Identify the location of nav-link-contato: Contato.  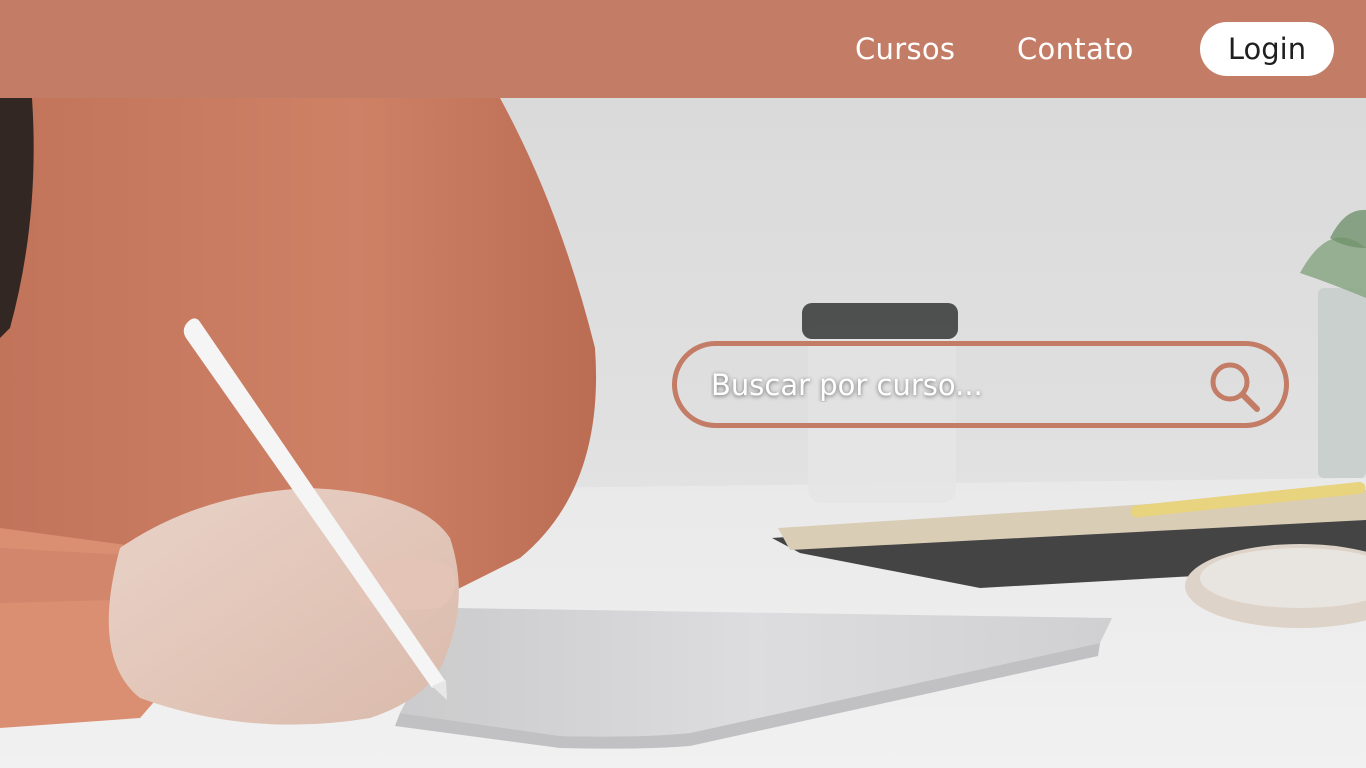
(1075, 49).